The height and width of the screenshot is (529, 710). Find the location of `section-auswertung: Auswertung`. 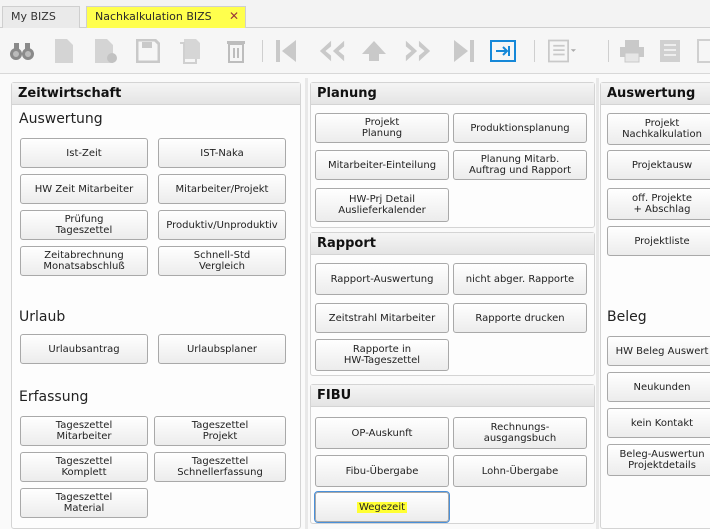

section-auswertung: Auswertung is located at coordinates (61, 119).